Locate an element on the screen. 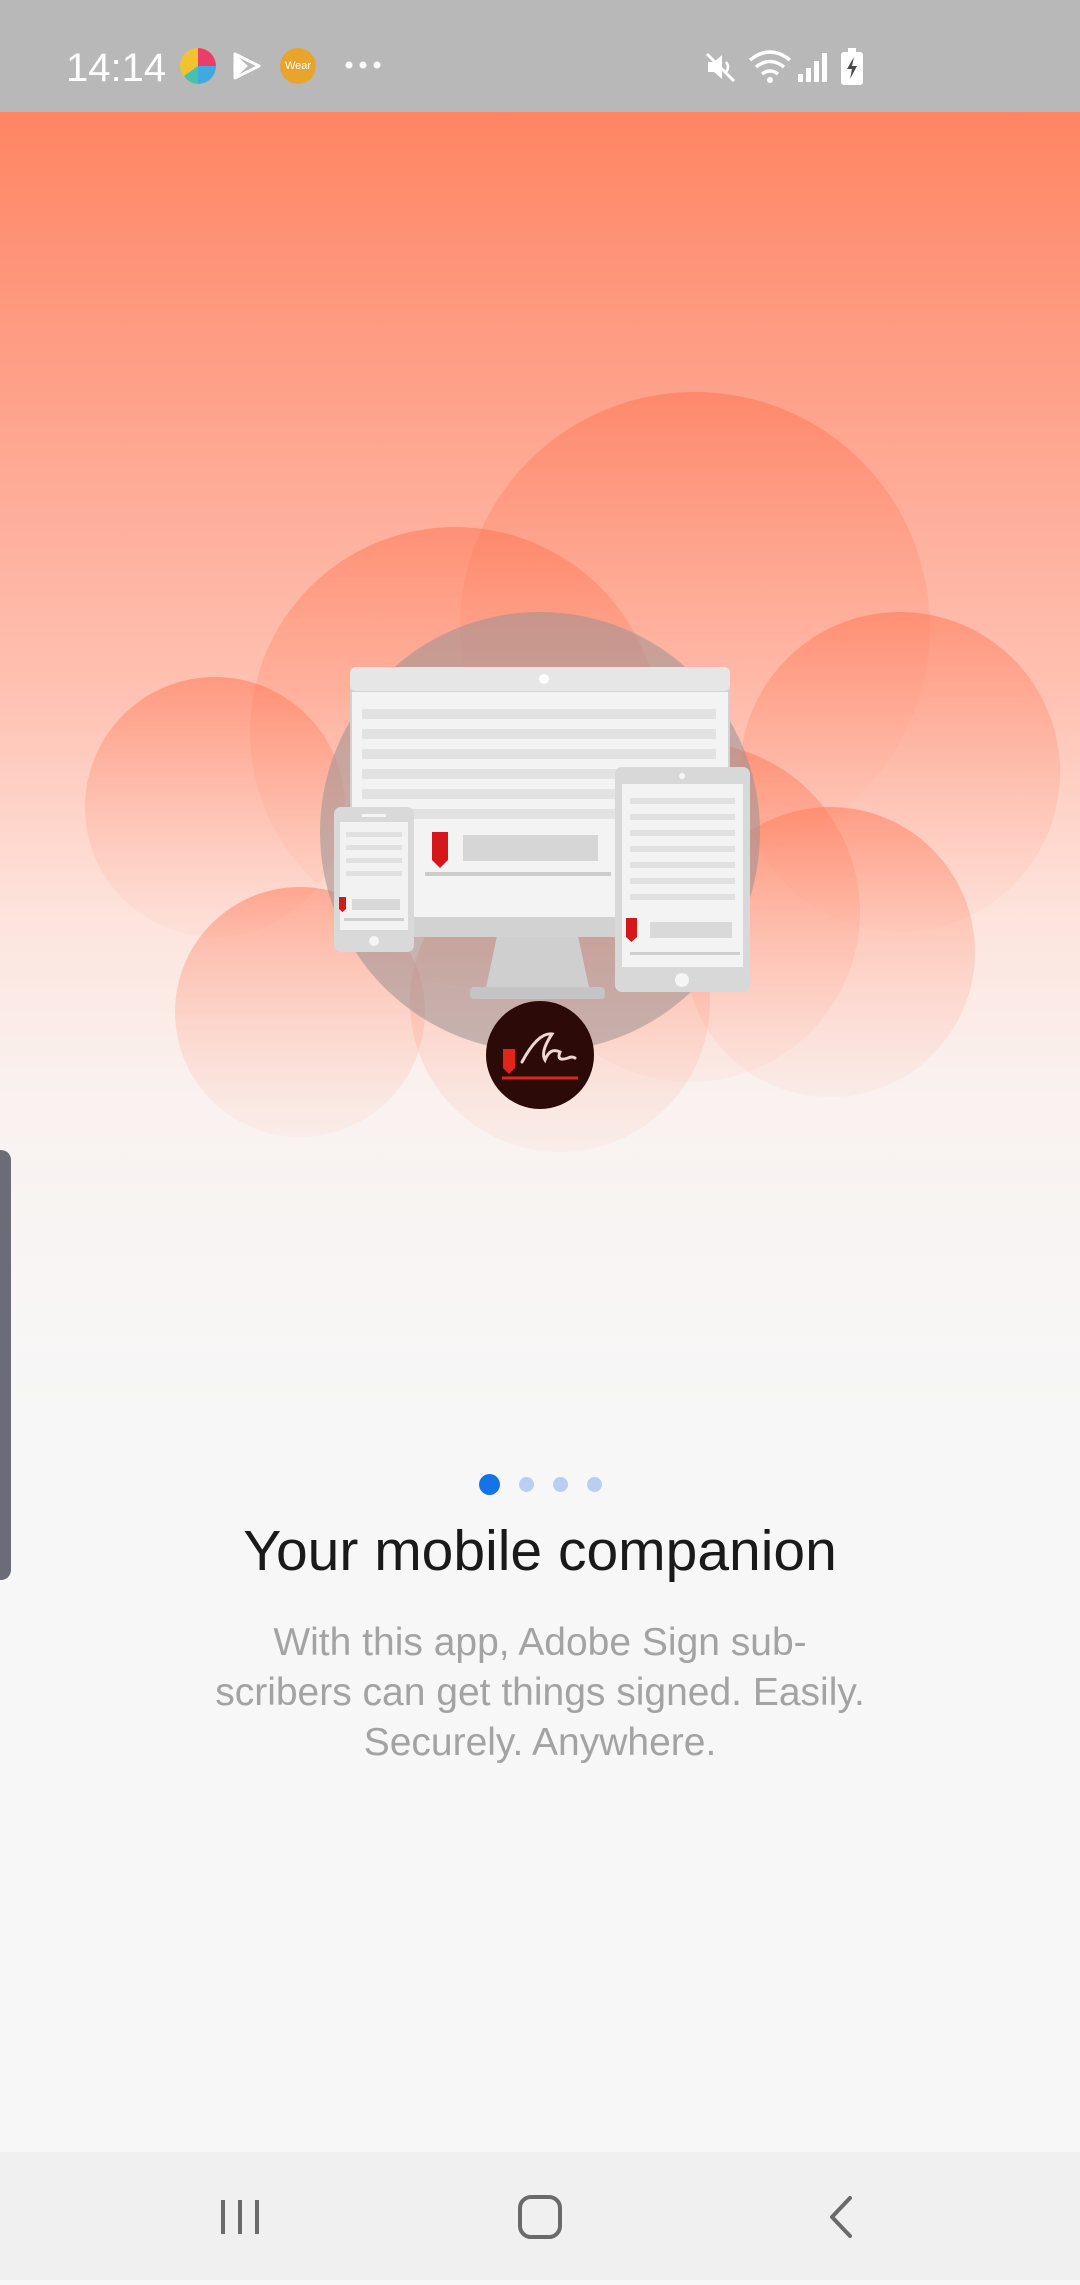  play-store-icon is located at coordinates (247, 66).